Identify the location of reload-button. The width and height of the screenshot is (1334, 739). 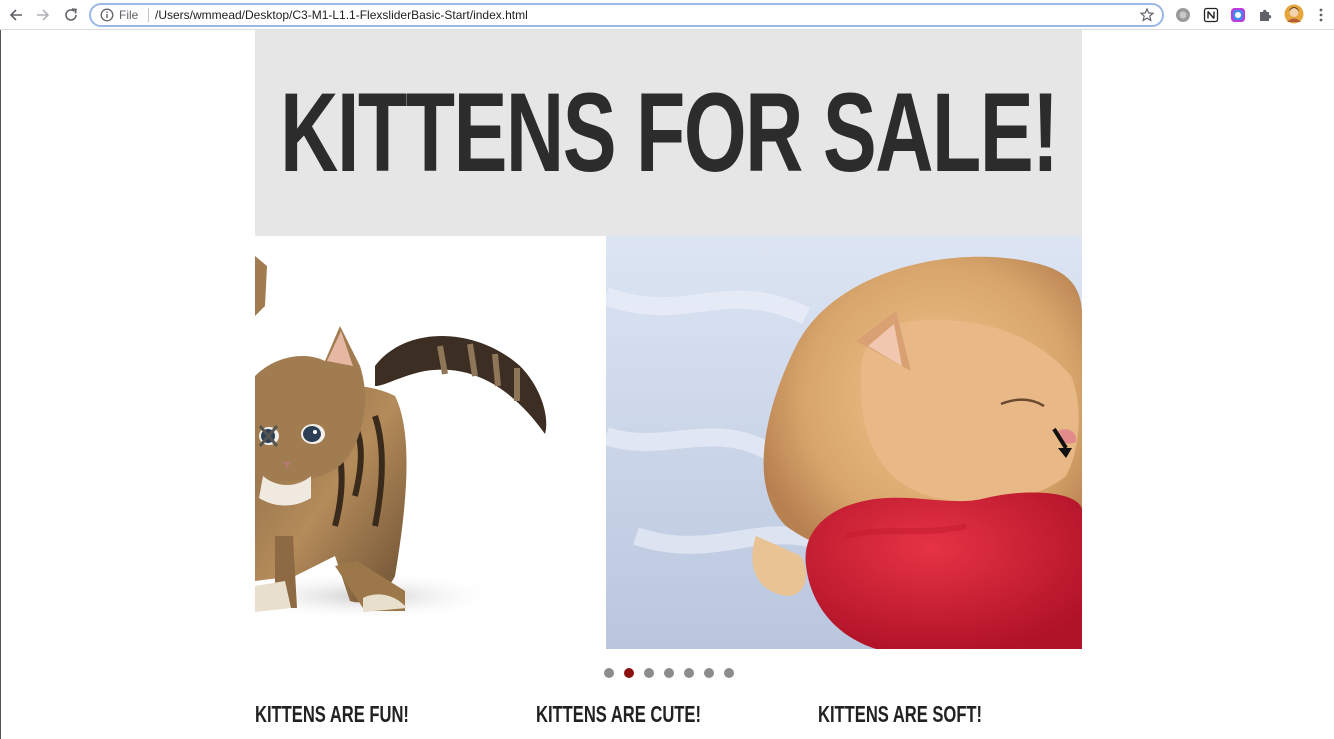
(71, 15).